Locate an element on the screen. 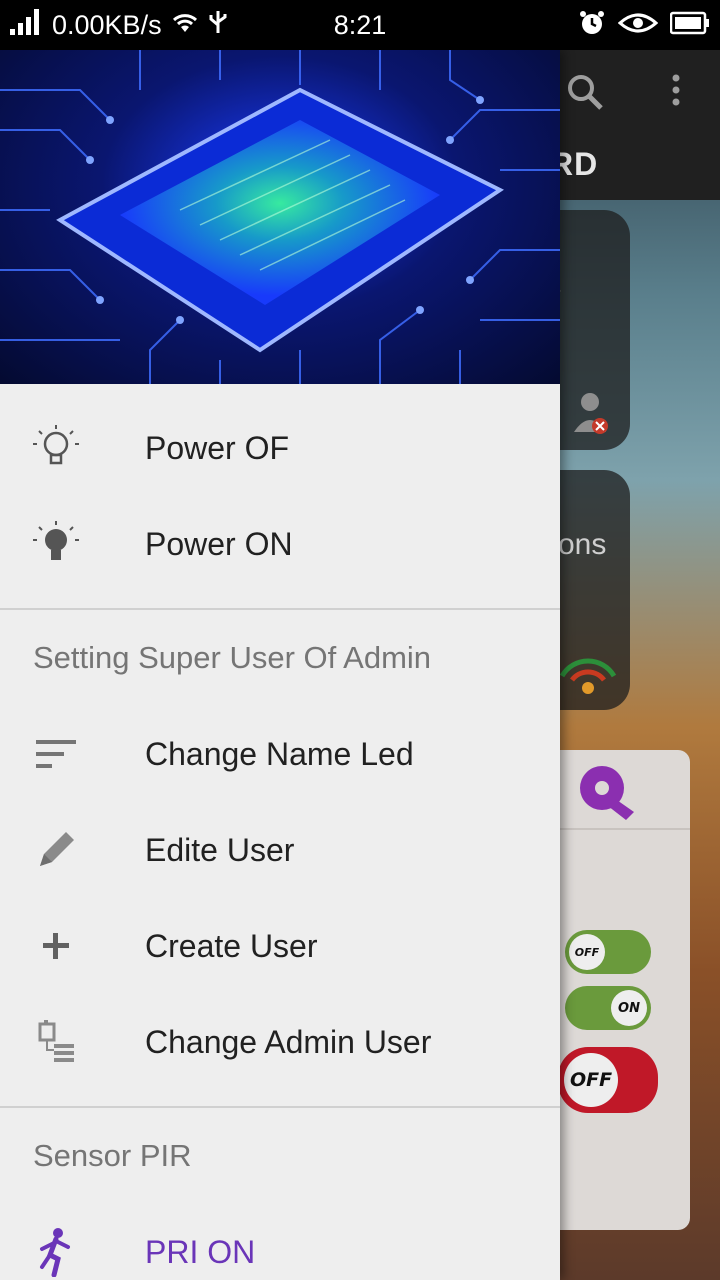 This screenshot has width=720, height=1280. menu-item-change-admin-user: Change Admin User is located at coordinates (280, 1042).